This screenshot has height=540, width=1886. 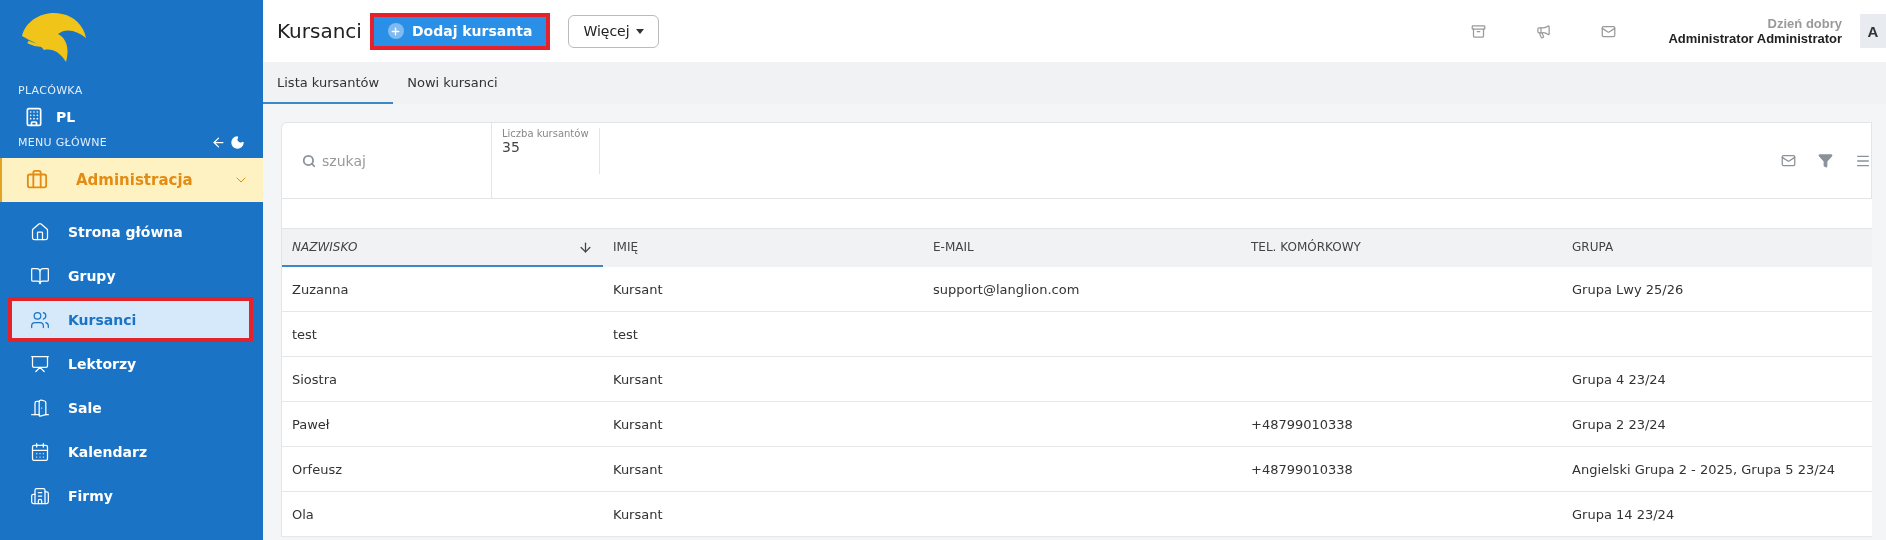 I want to click on calendar-icon, so click(x=40, y=451).